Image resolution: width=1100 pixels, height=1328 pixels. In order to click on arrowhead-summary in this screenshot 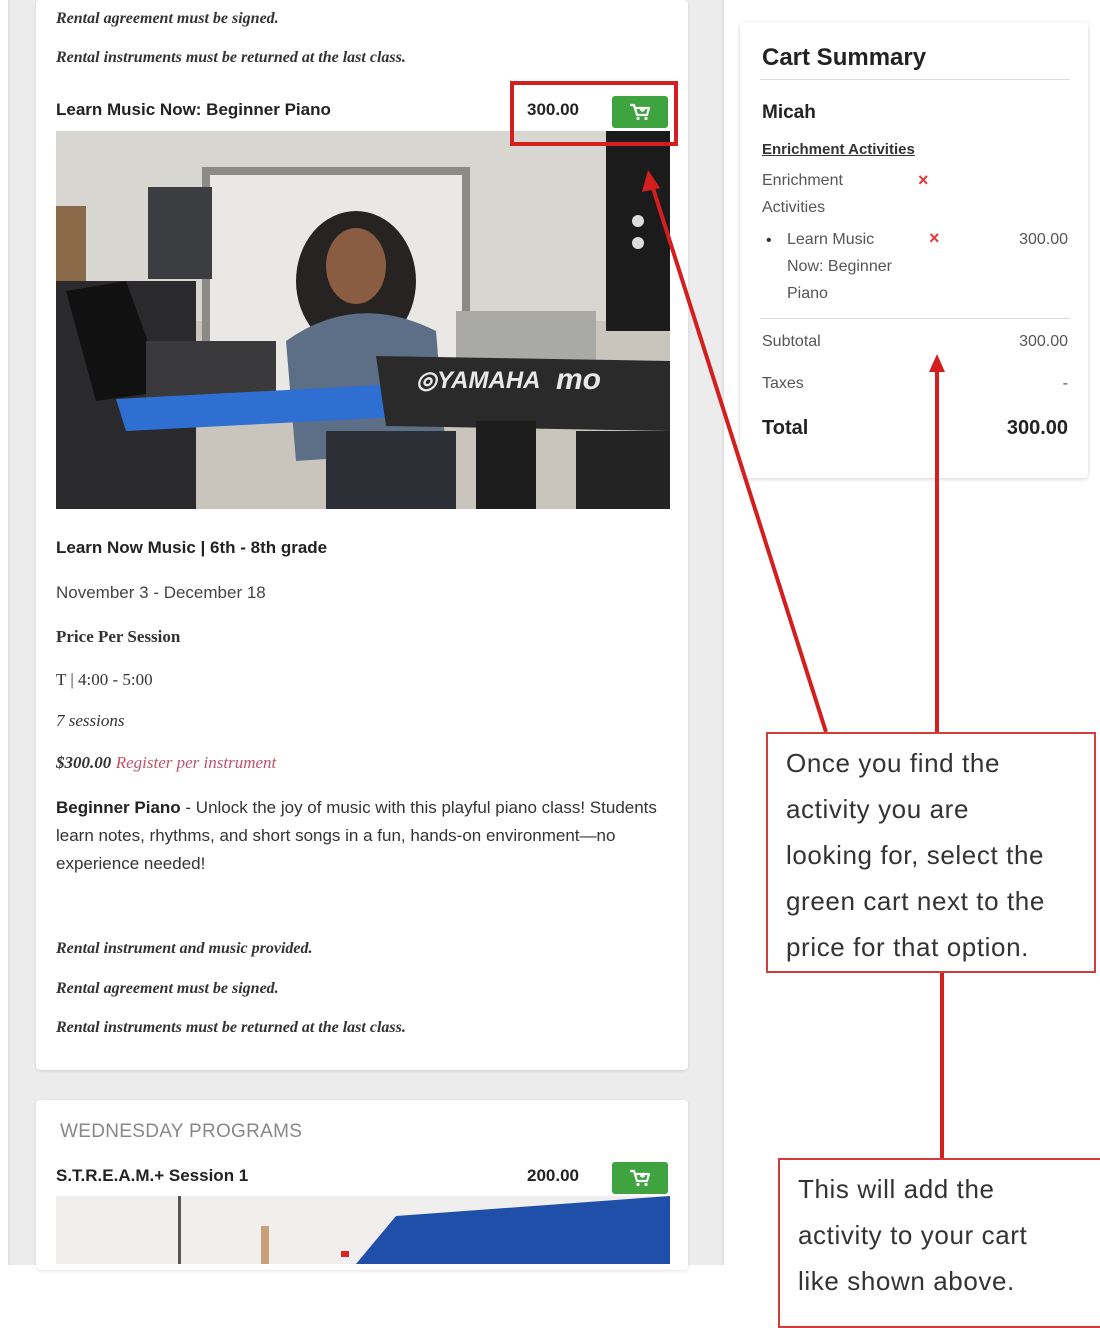, I will do `click(937, 363)`.